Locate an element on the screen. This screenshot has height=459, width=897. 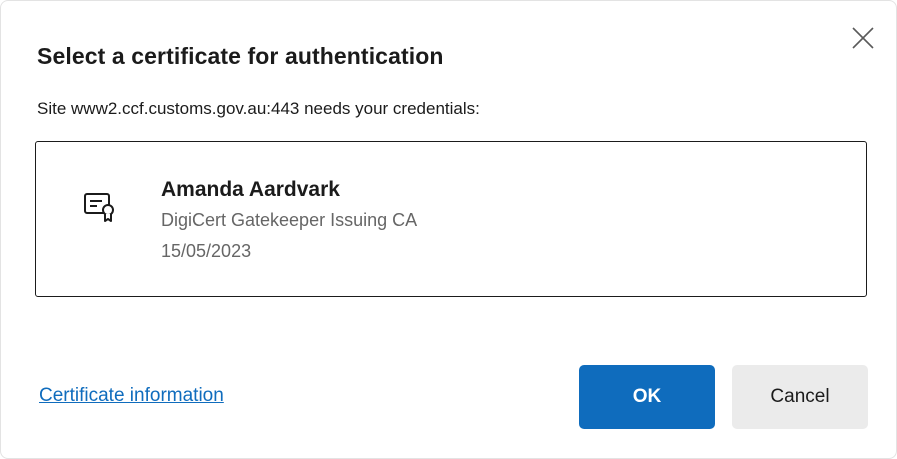
close-icon is located at coordinates (863, 38).